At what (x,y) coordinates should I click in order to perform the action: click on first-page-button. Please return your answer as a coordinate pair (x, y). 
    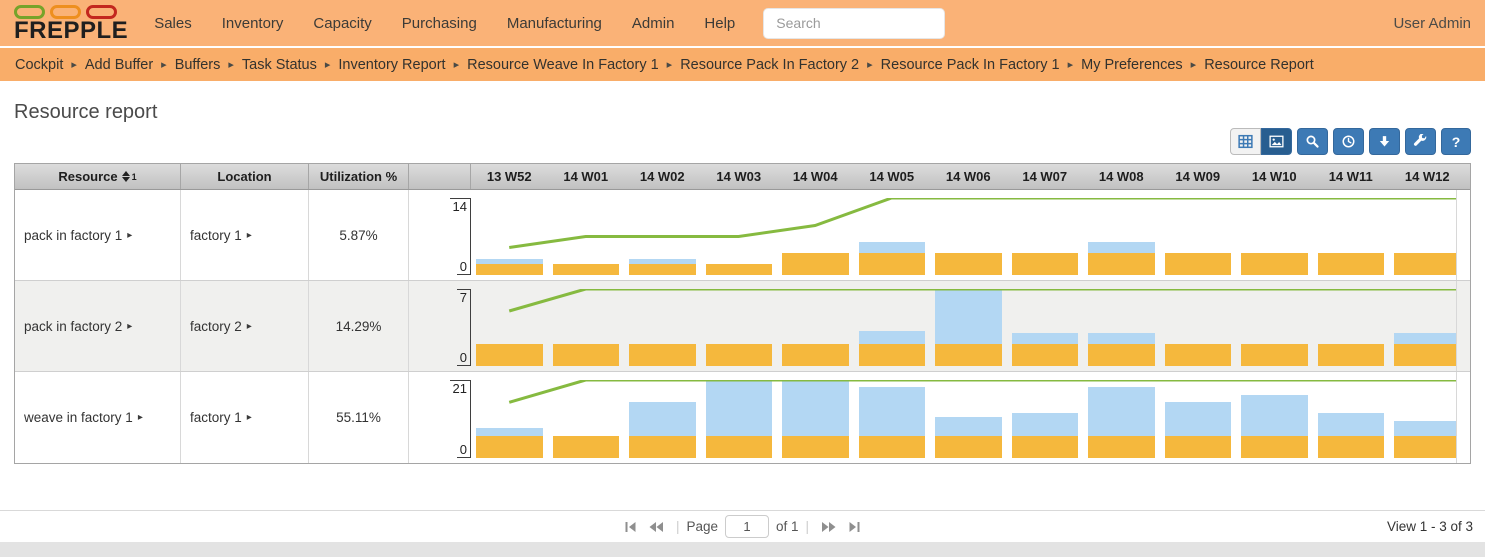
    Looking at the image, I should click on (631, 527).